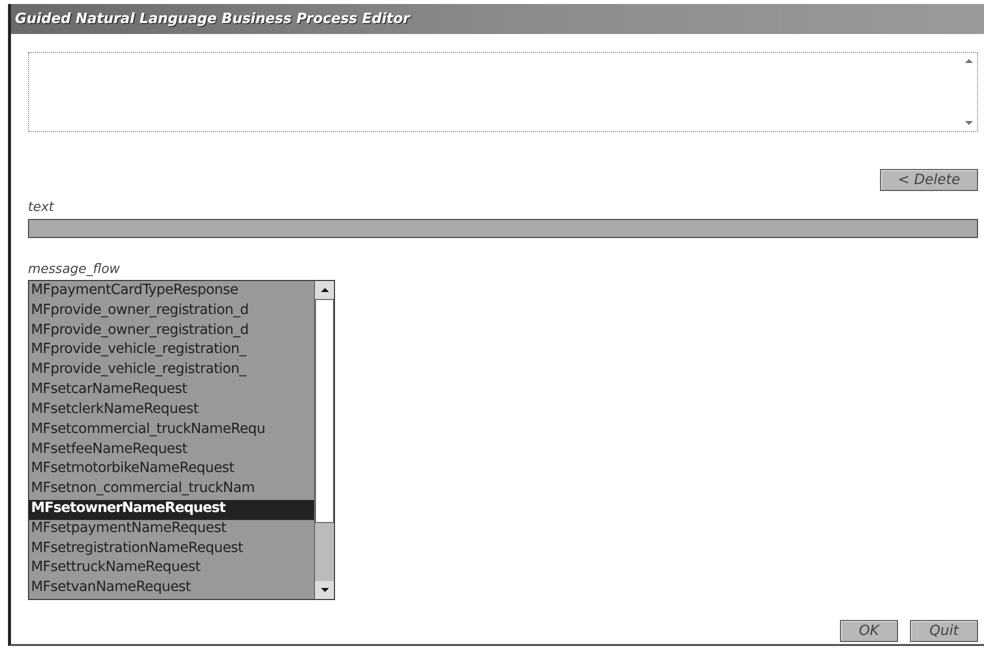 The width and height of the screenshot is (984, 648). Describe the element at coordinates (171, 391) in the screenshot. I see `list-item: MFsetcarNameRequest` at that location.